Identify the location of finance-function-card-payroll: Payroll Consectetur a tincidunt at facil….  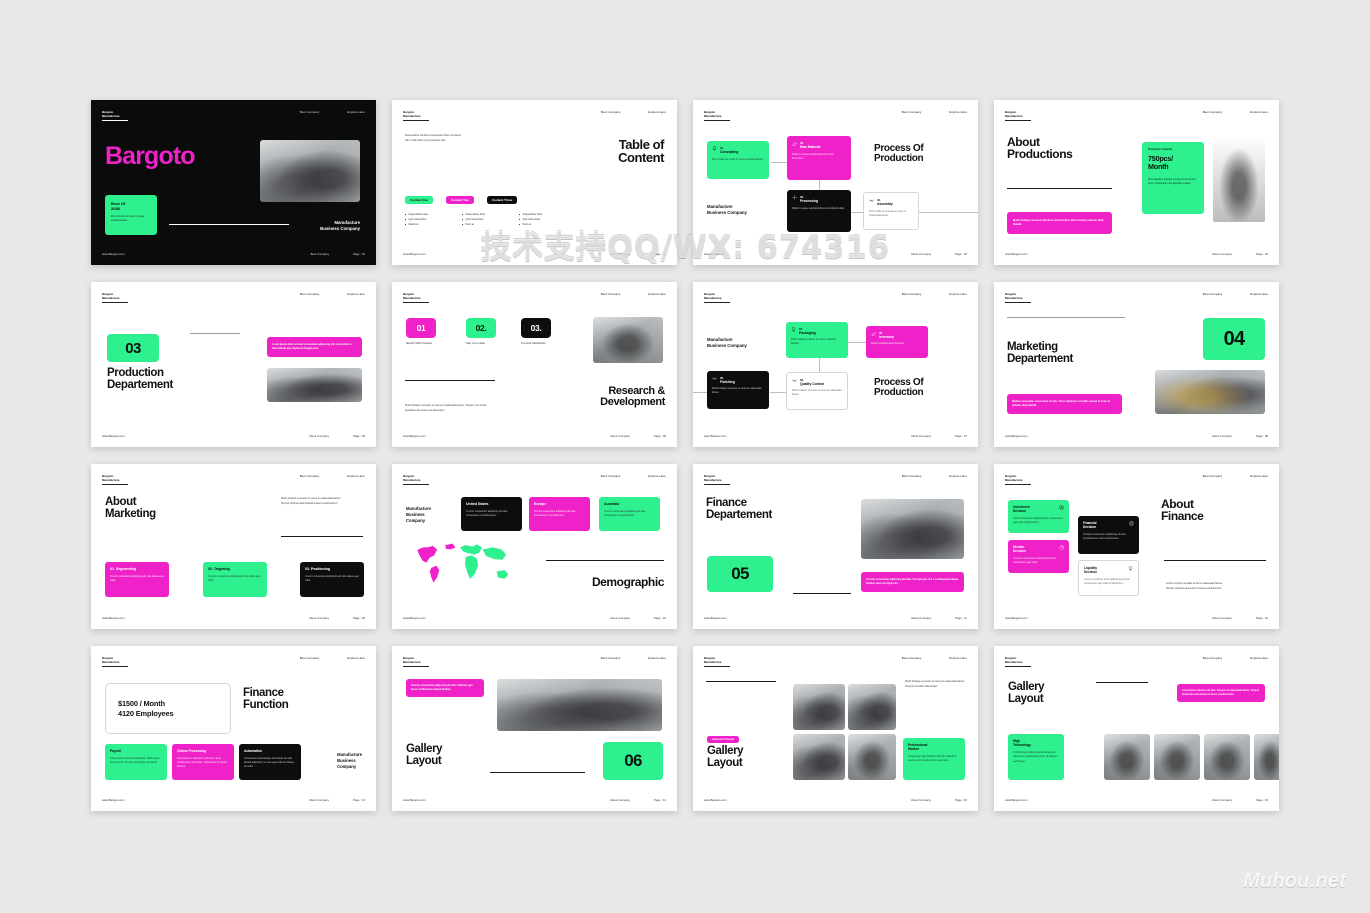
(136, 762).